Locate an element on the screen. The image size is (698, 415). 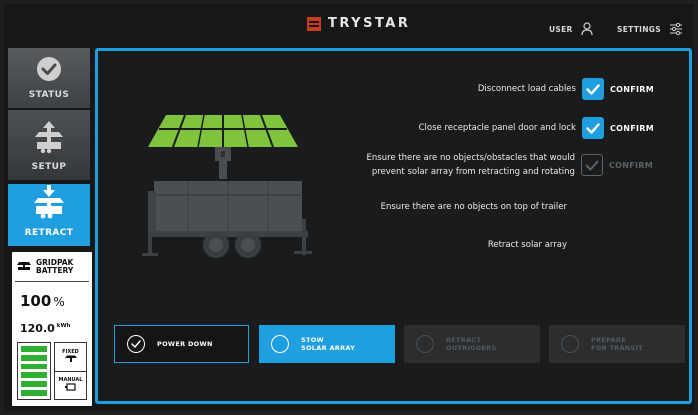
prepare-for-transit-label: PREPARE FOR TRANSIT is located at coordinates (617, 344).